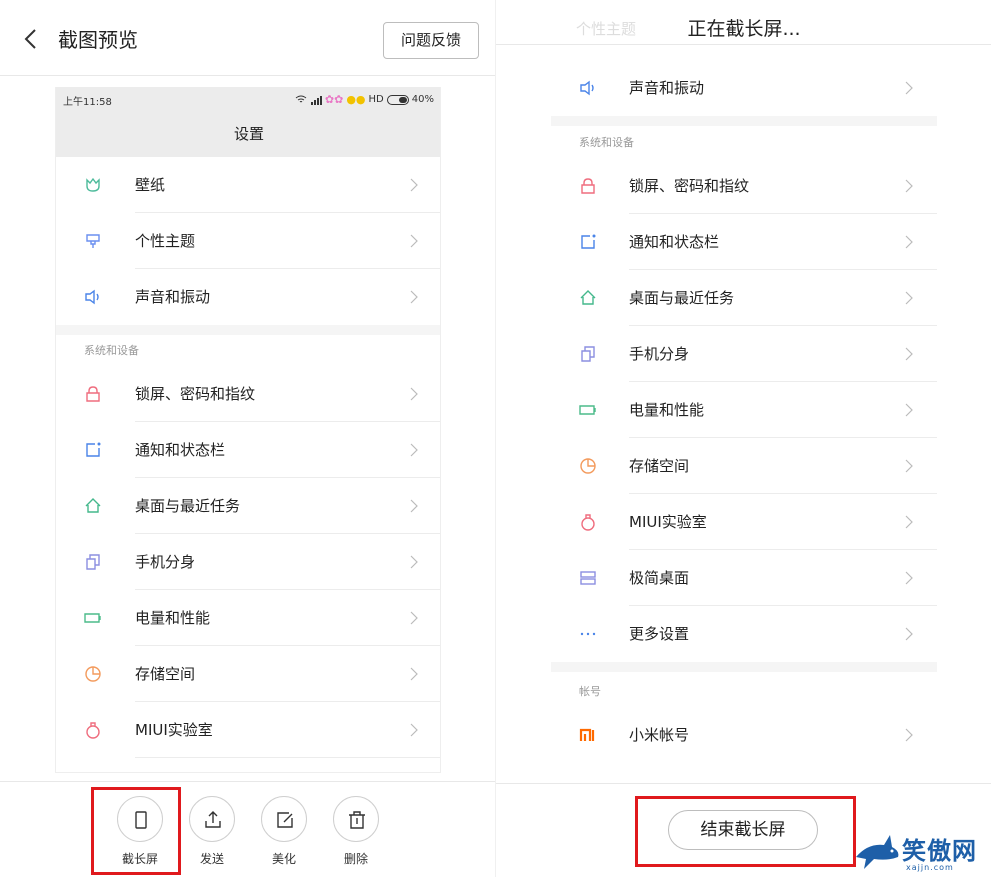  What do you see at coordinates (87, 102) in the screenshot?
I see `status-time: 上午11:58` at bounding box center [87, 102].